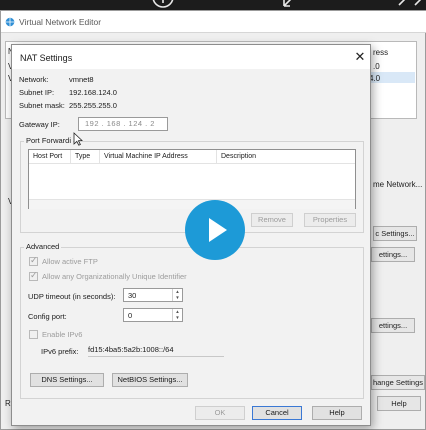  What do you see at coordinates (46, 58) in the screenshot?
I see `nat-title: NAT Settings` at bounding box center [46, 58].